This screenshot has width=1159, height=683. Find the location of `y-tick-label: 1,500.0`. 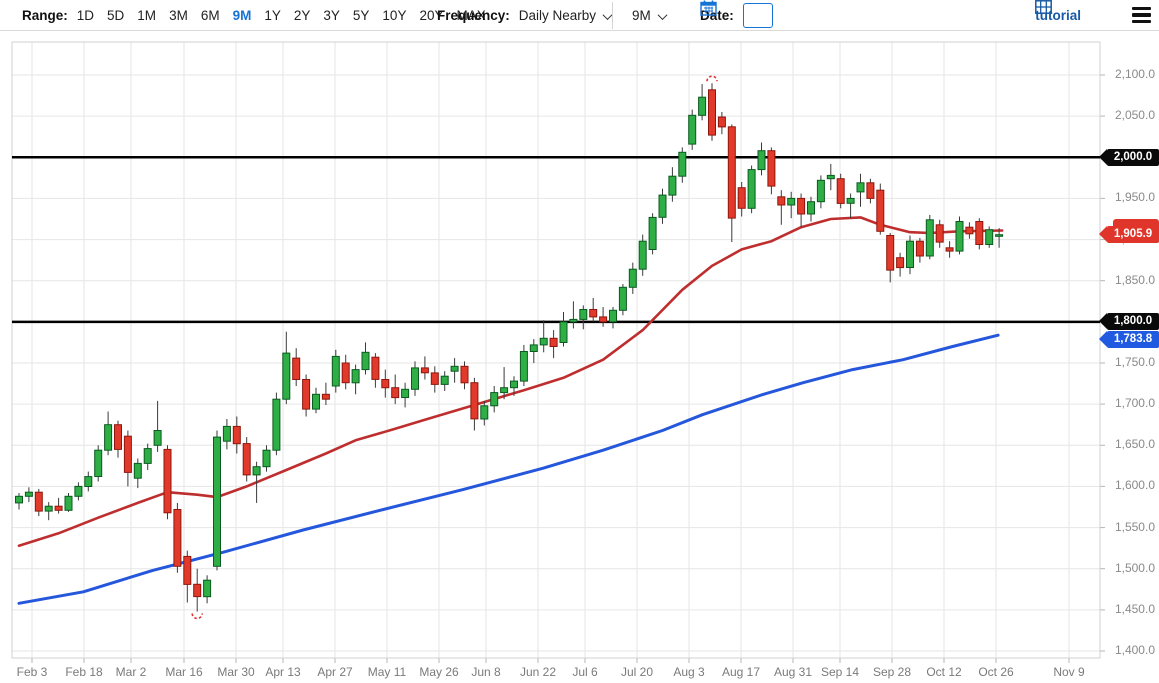

y-tick-label: 1,500.0 is located at coordinates (1134, 567).